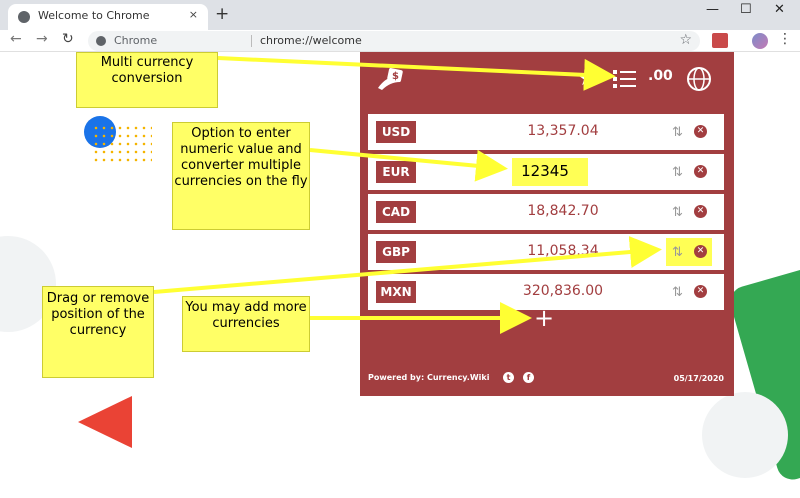 This screenshot has width=800, height=498. I want to click on address-bar: Chrome chrome://welcome ☆, so click(394, 41).